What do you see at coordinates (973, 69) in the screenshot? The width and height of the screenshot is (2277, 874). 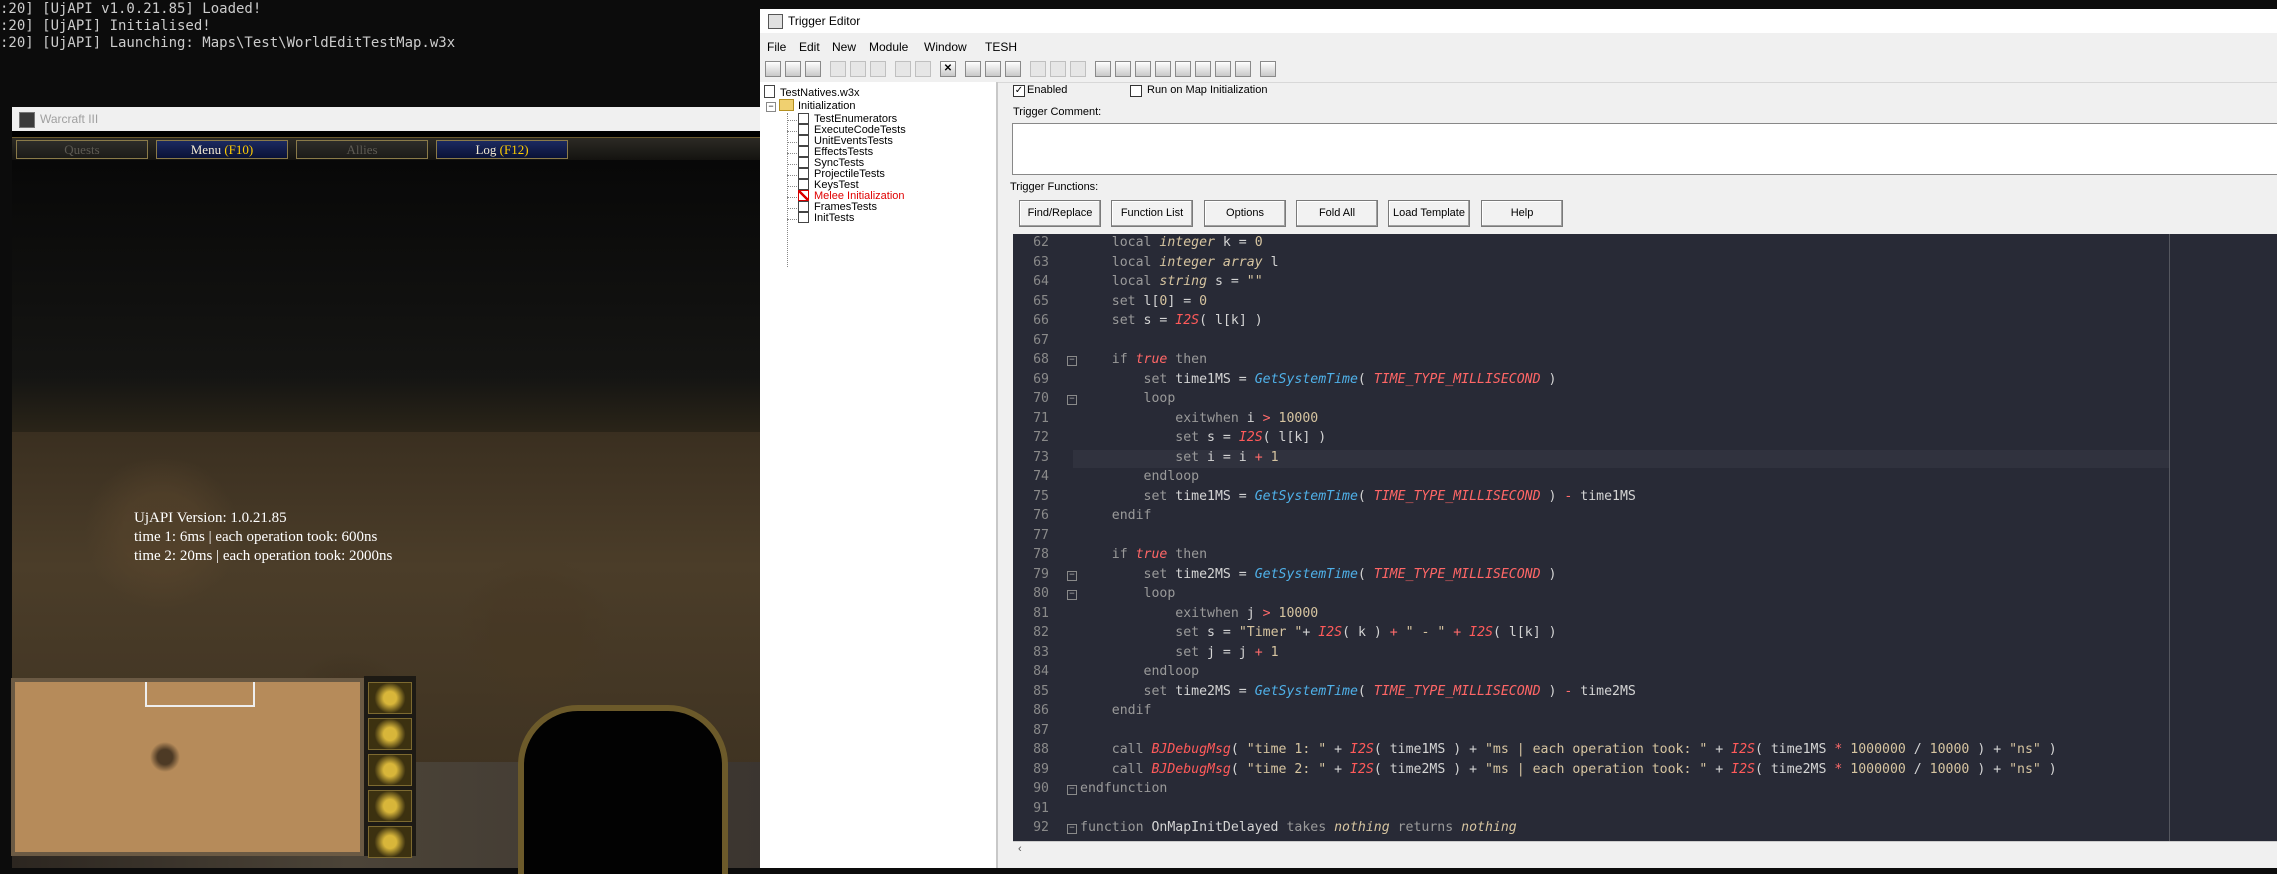 I see `new-category-icon` at bounding box center [973, 69].